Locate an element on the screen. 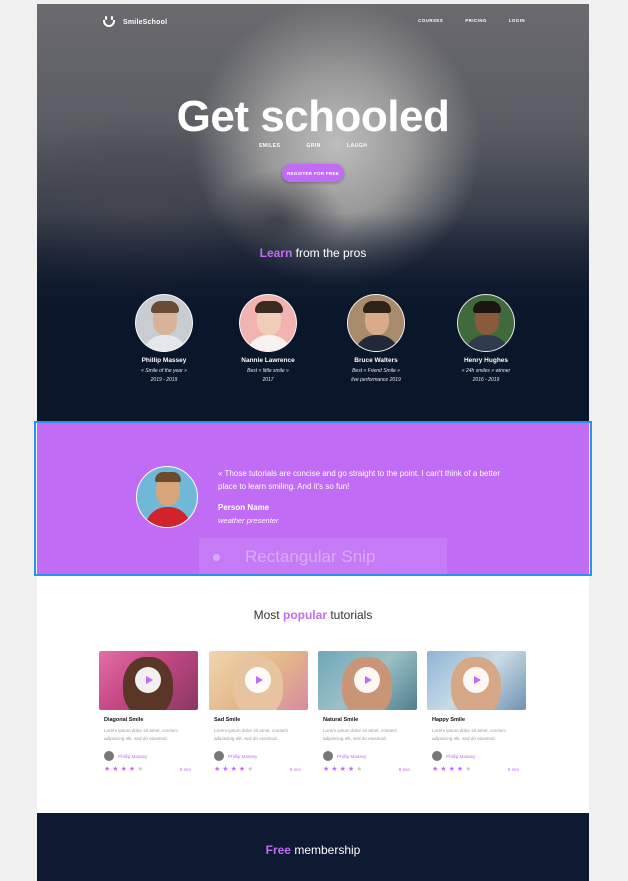 The image size is (628, 881). learn-heading: Learn from the pros is located at coordinates (313, 253).